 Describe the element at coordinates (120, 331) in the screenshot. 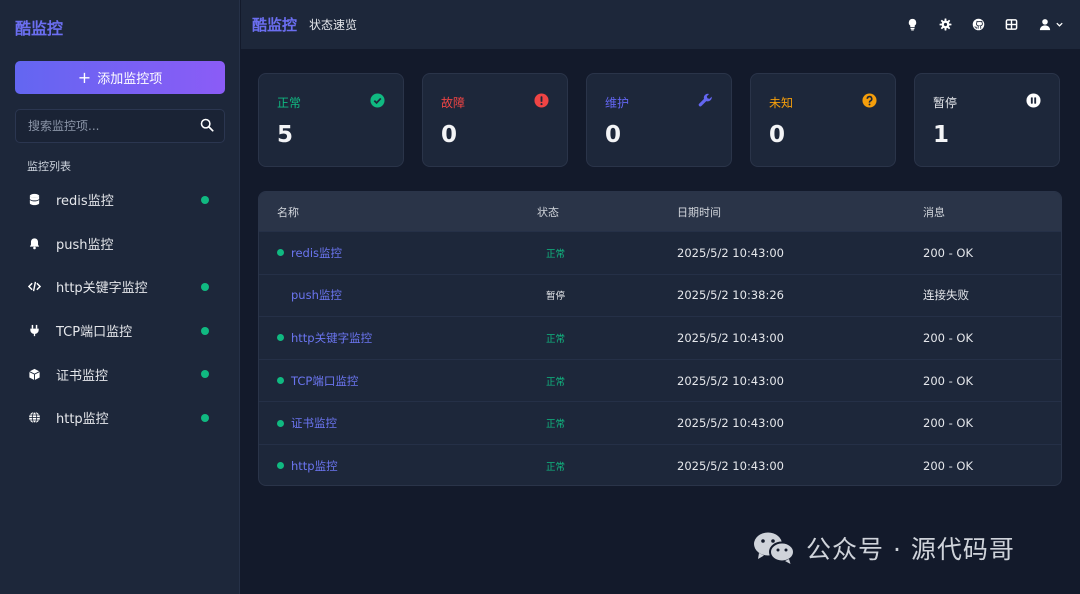

I see `sidebar-item-tcp-port: TCP端口监控` at that location.